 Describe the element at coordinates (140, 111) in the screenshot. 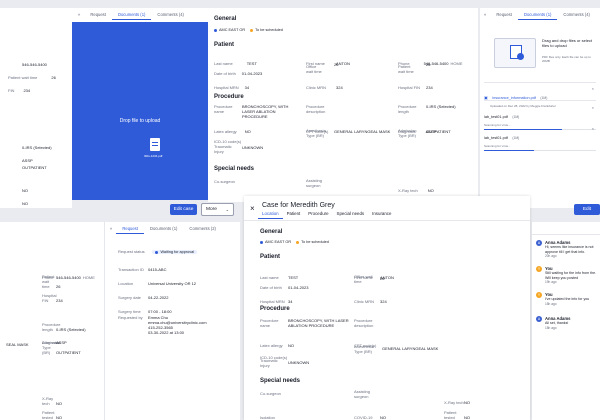

I see `drop-zone: Drop file to upload IMG-1234.pdf` at that location.